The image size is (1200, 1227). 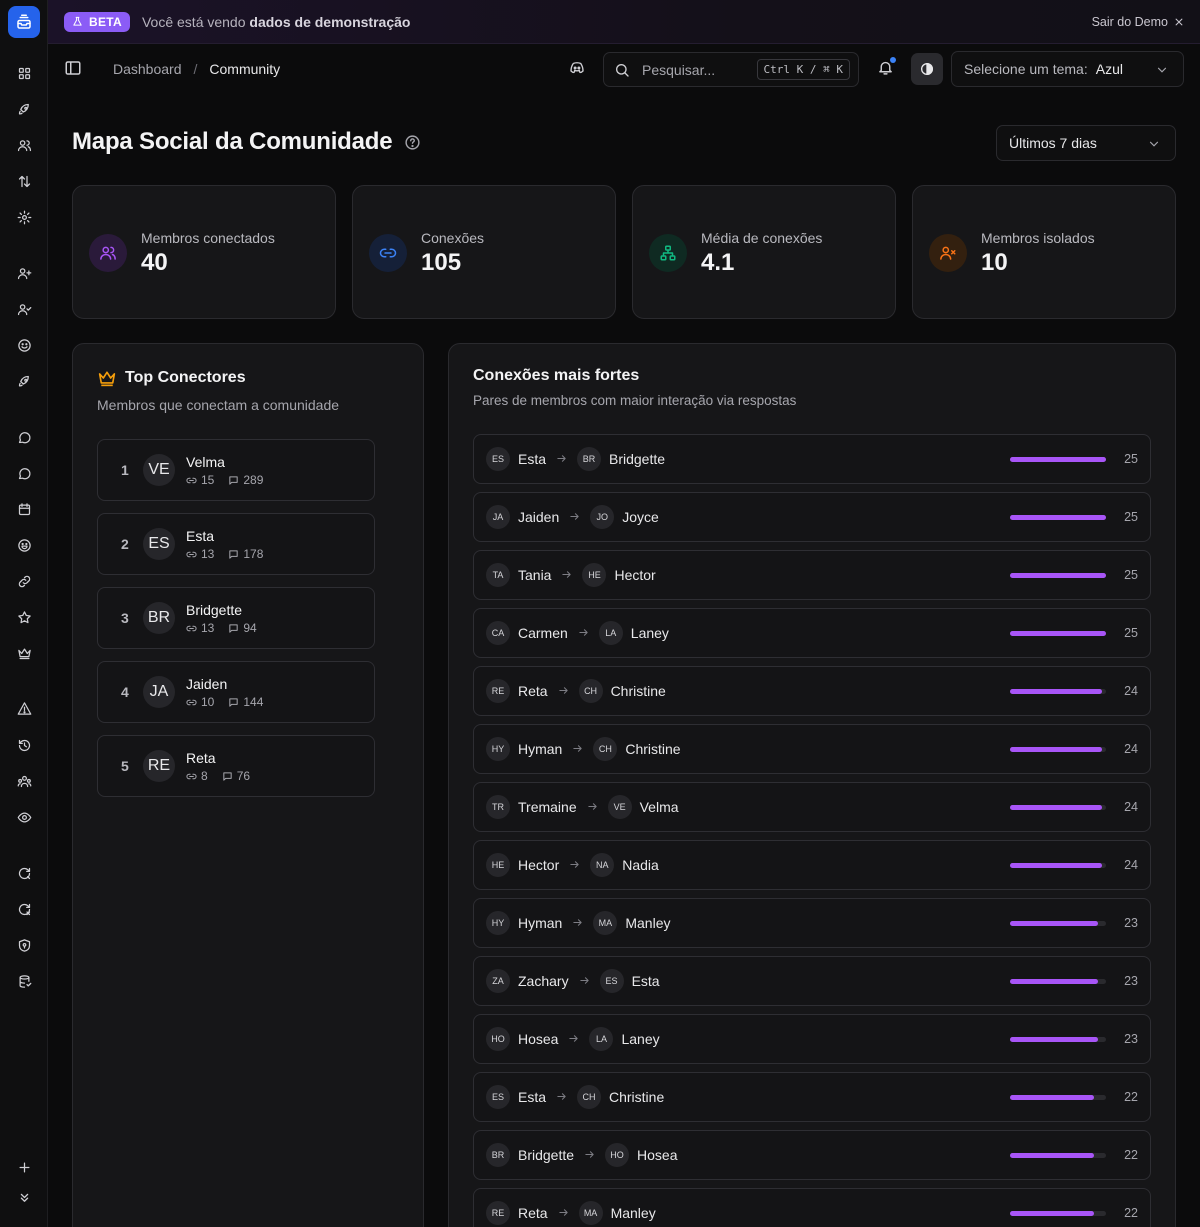 What do you see at coordinates (1138, 22) in the screenshot?
I see `exit-demo-button: Sair do Demo` at bounding box center [1138, 22].